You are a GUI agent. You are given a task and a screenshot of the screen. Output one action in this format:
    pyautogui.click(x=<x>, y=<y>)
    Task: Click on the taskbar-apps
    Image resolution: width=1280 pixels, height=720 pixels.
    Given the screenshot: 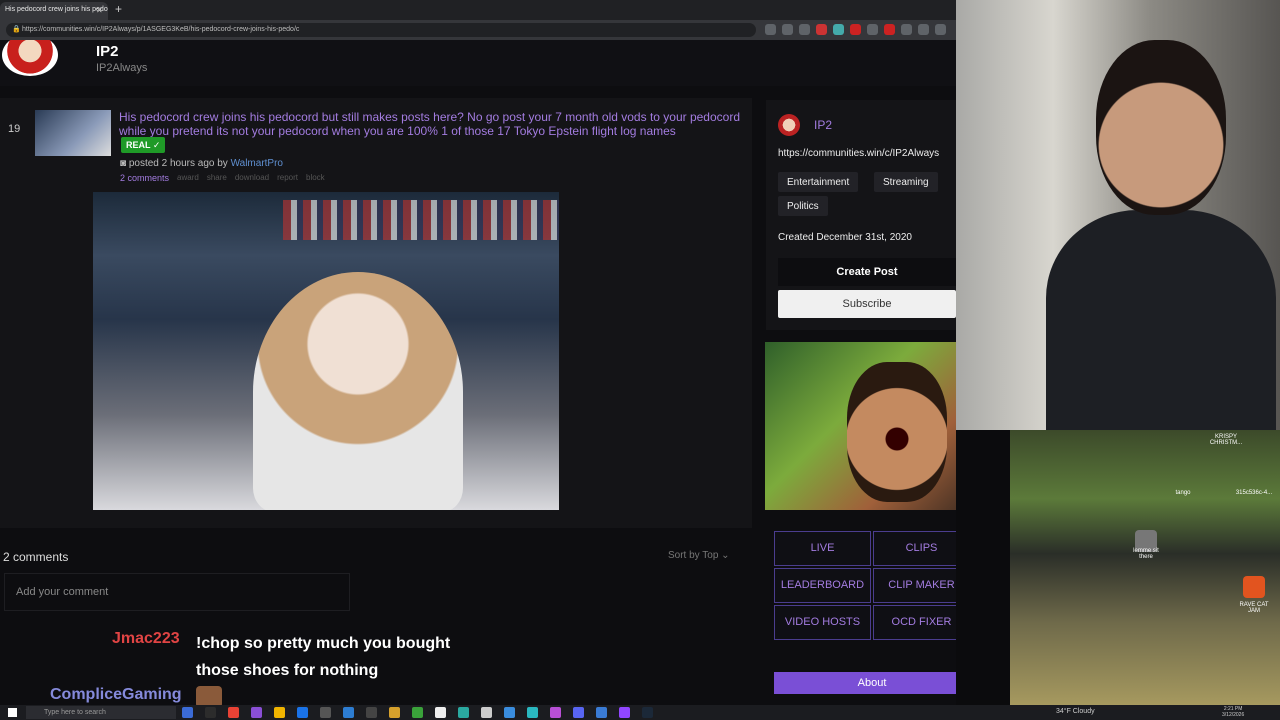 What is the action you would take?
    pyautogui.click(x=417, y=712)
    